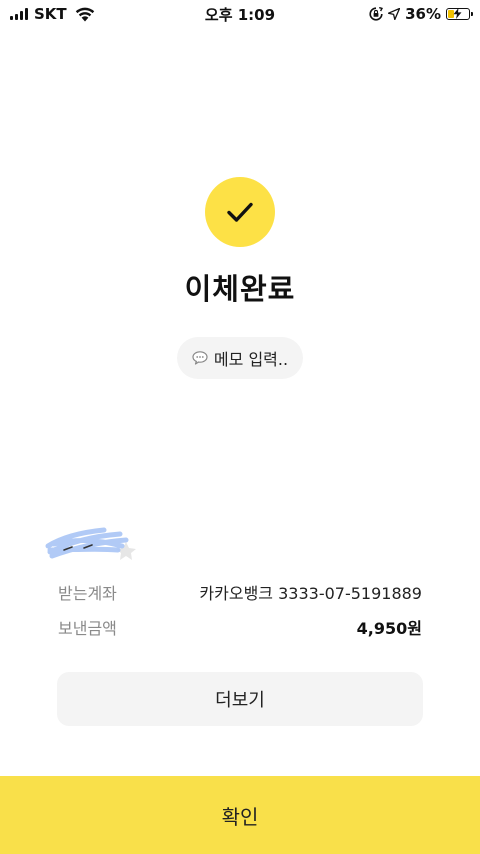 The image size is (480, 854). What do you see at coordinates (240, 289) in the screenshot?
I see `page-title: 이체완료` at bounding box center [240, 289].